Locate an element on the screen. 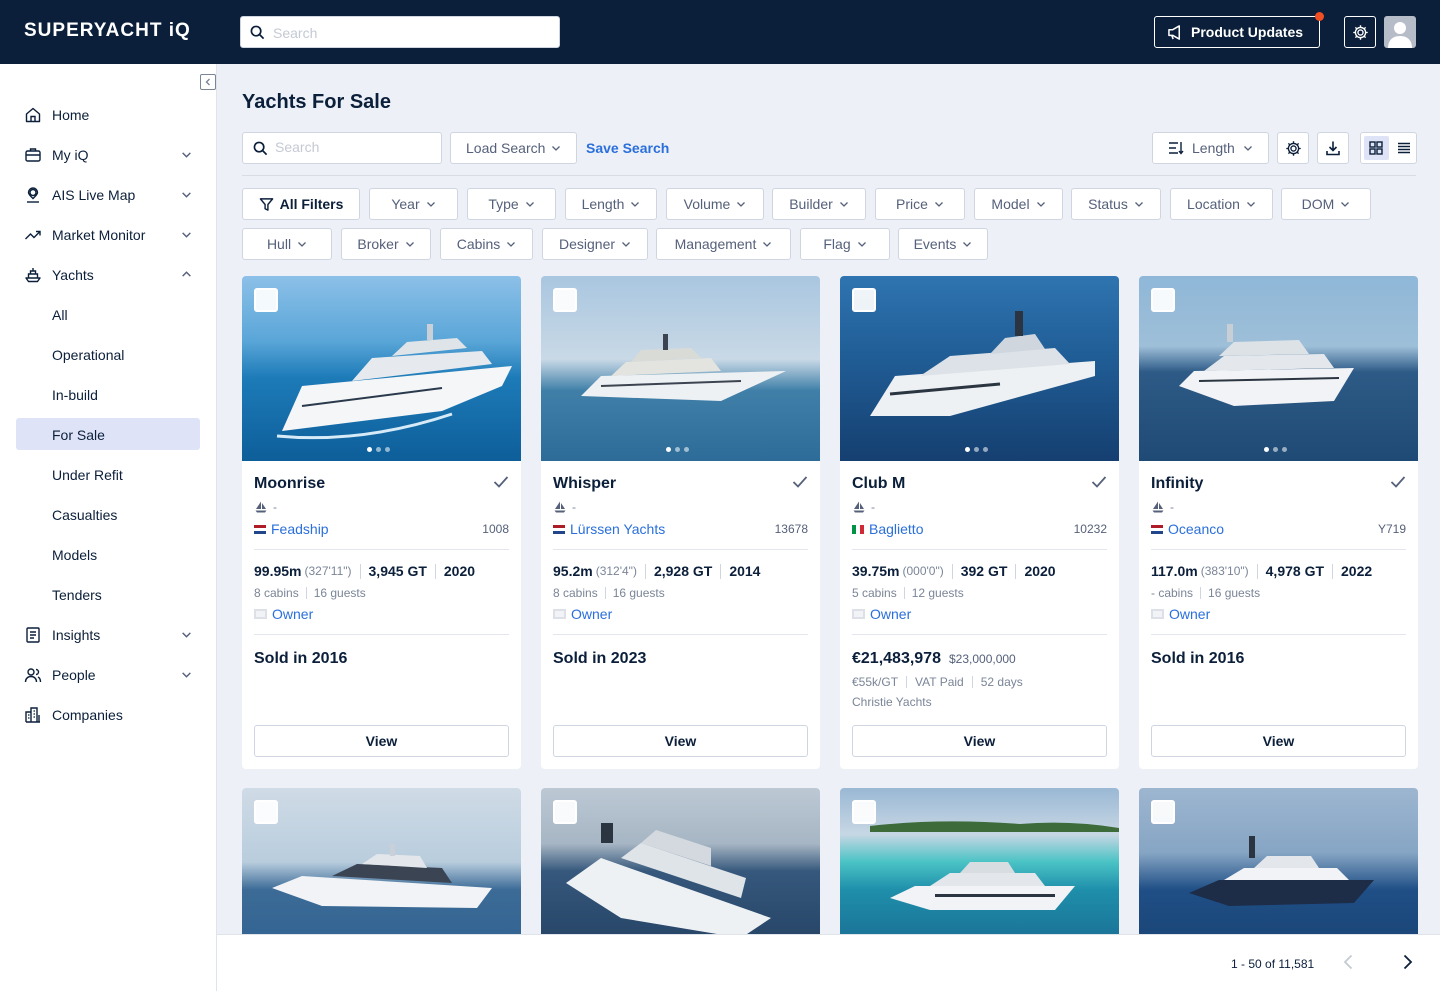 This screenshot has height=991, width=1440. sidebar-item-ais-live-map: AIS Live Map is located at coordinates (108, 194).